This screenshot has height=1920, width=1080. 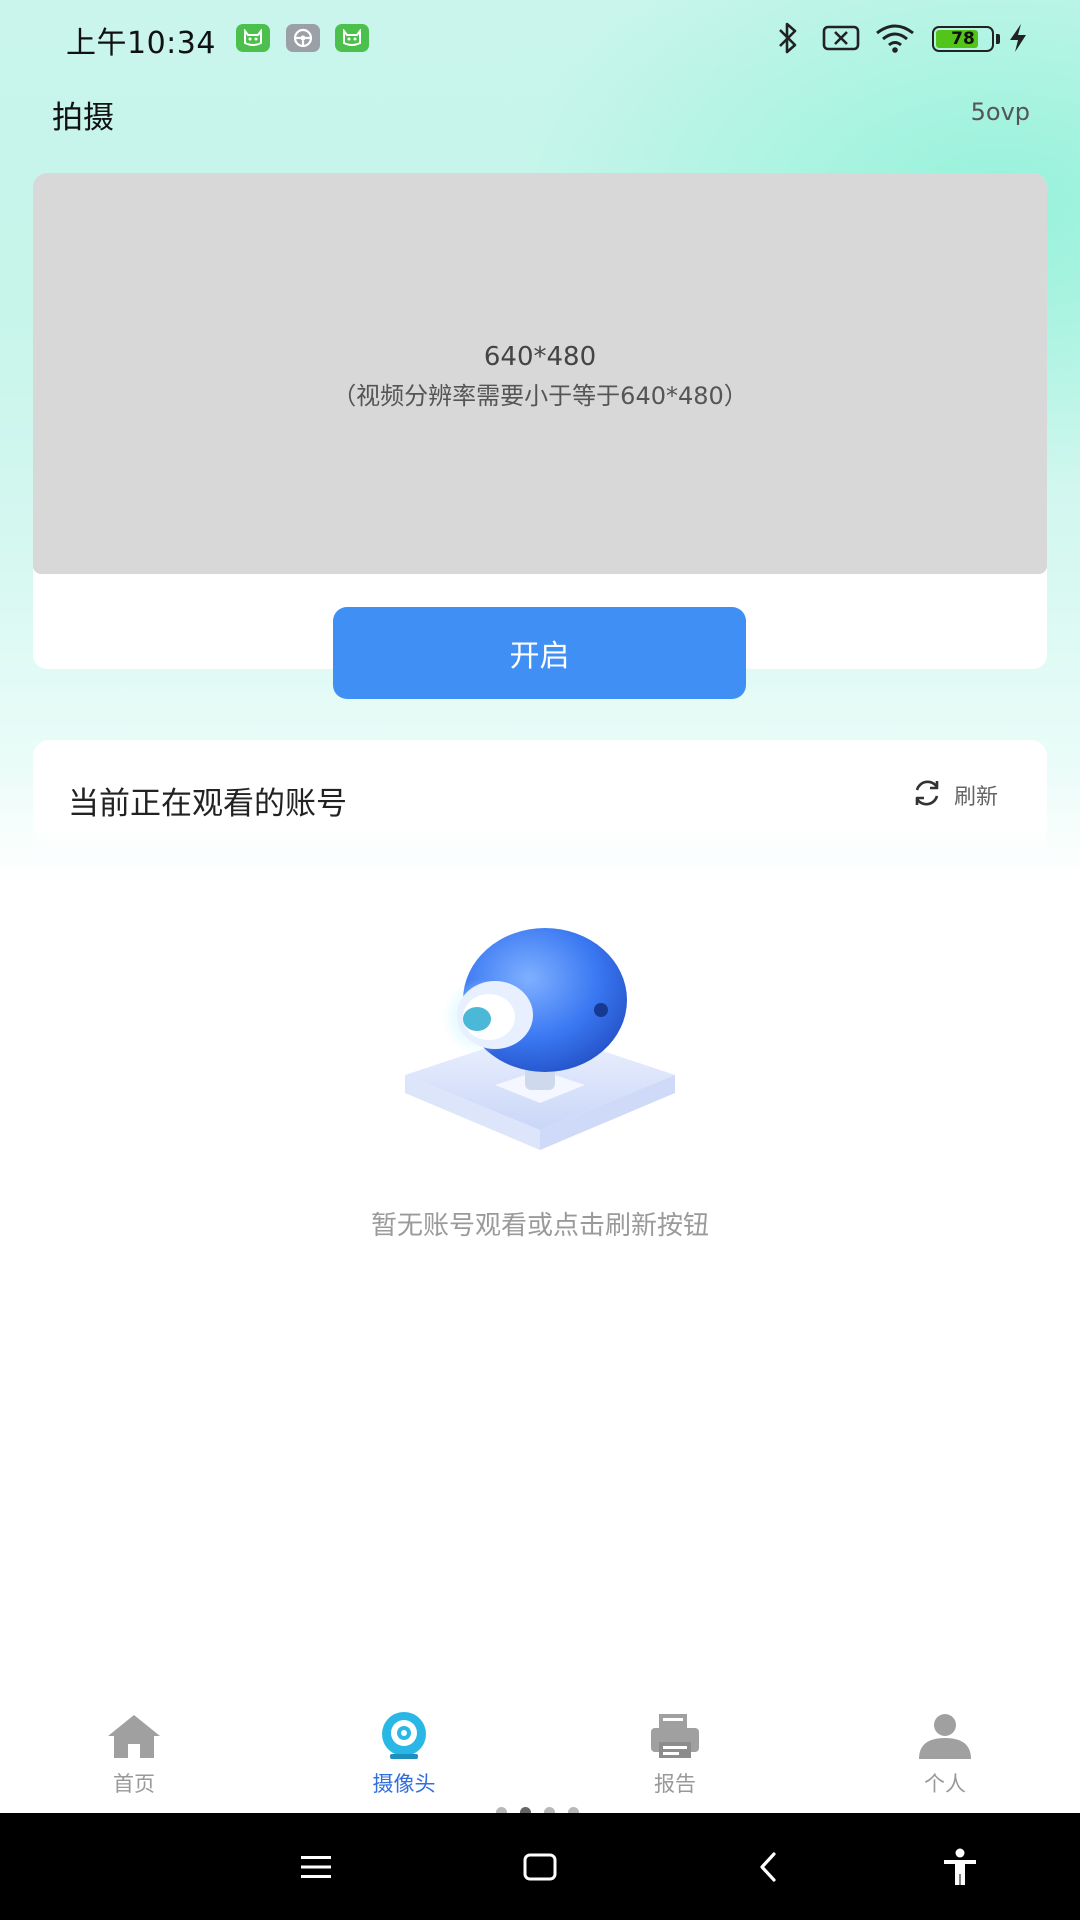 I want to click on report-printer-icon, so click(x=675, y=1738).